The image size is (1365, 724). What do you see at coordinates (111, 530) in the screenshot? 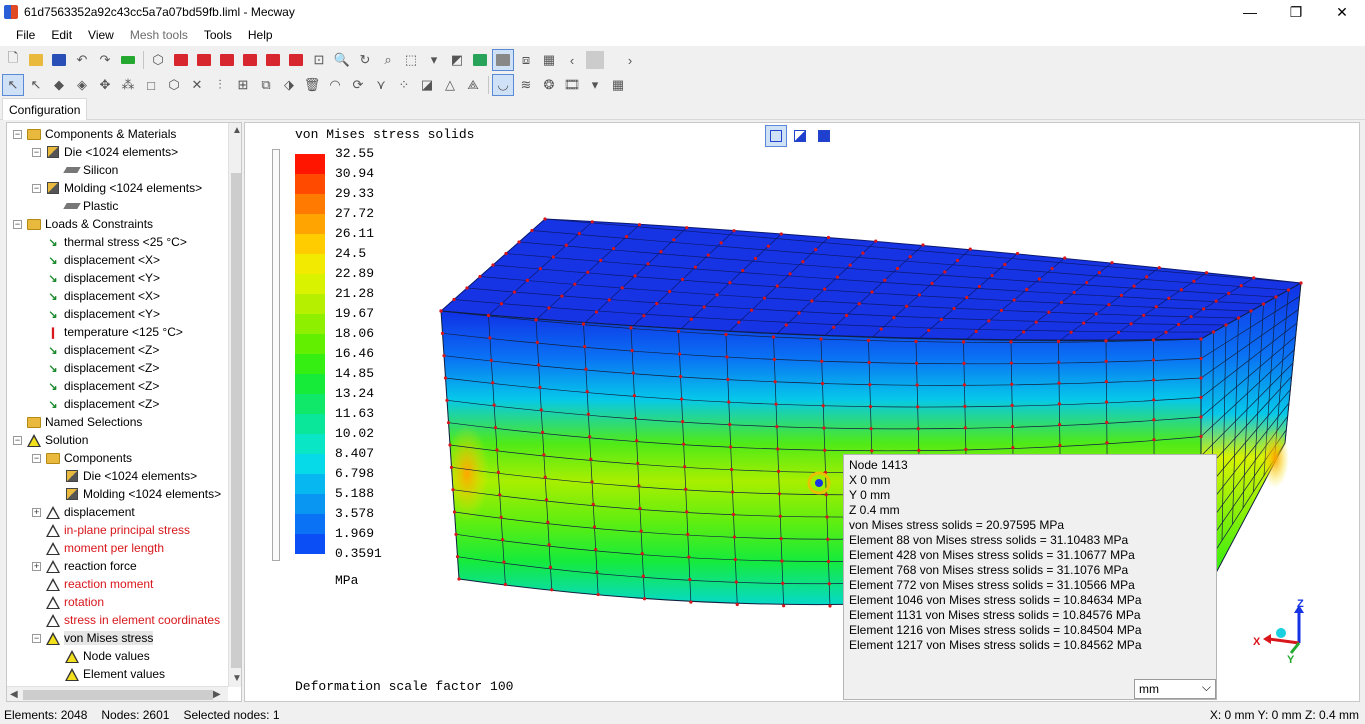
I see `tree-item: in-plane principal stress` at bounding box center [111, 530].